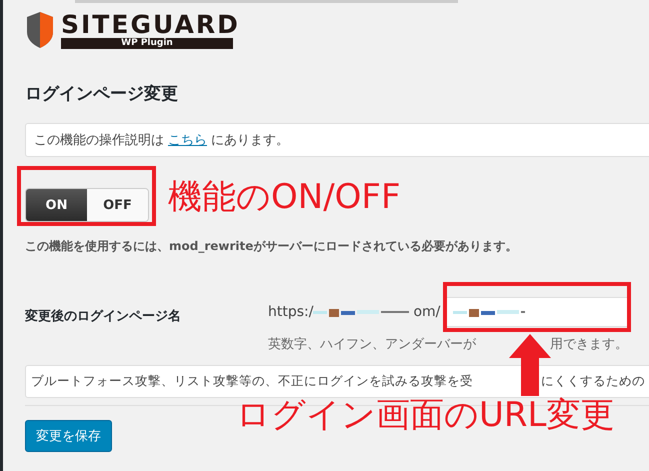 This screenshot has width=649, height=471. I want to click on login-page-name-field, so click(536, 312).